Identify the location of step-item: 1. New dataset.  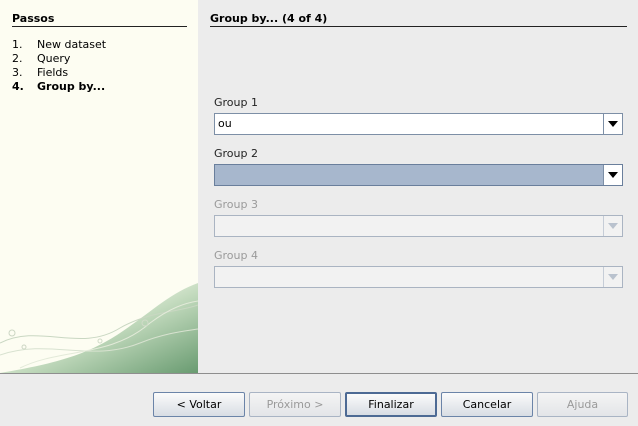
(59, 45).